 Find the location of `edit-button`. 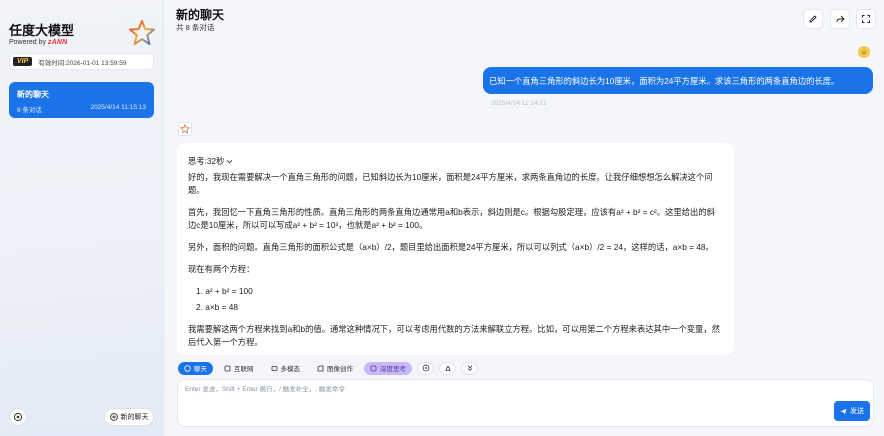

edit-button is located at coordinates (813, 19).